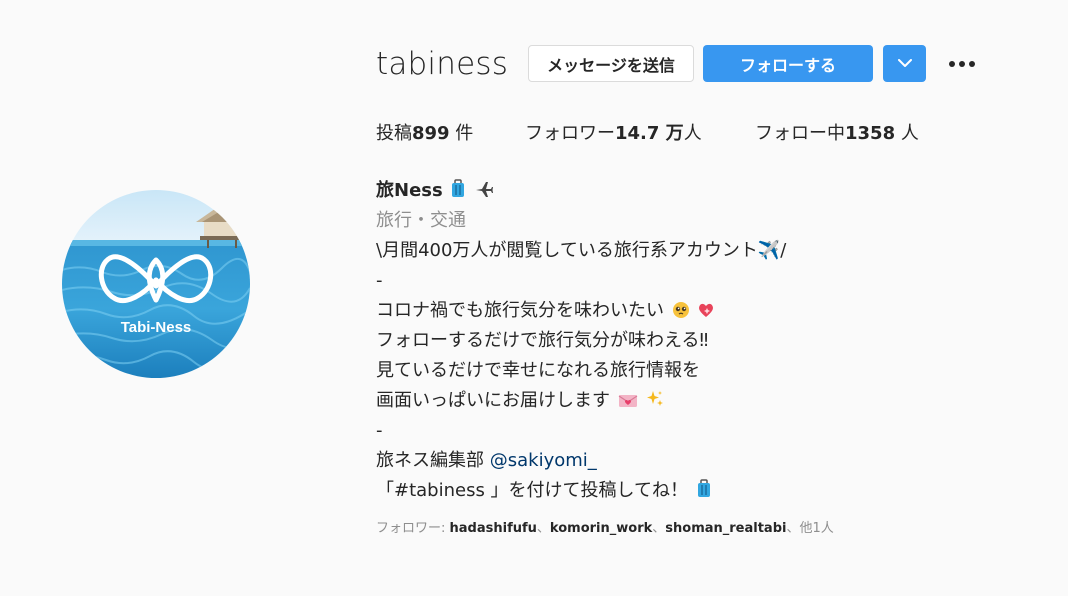 This screenshot has width=1068, height=596. Describe the element at coordinates (379, 280) in the screenshot. I see `bio-line-2: -` at that location.